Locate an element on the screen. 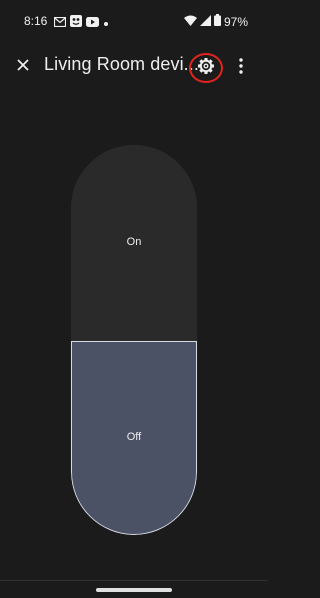 This screenshot has height=598, width=320. wifi-icon is located at coordinates (190, 22).